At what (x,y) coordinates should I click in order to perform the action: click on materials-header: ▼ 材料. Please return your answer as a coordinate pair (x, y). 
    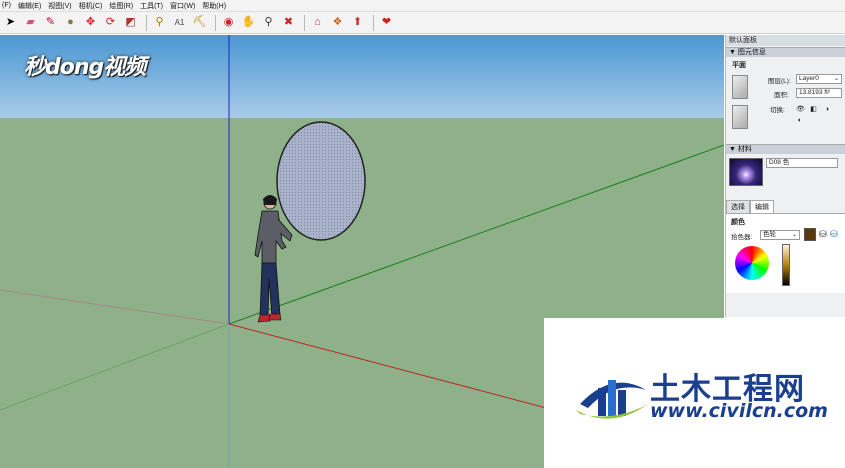
    Looking at the image, I should click on (785, 149).